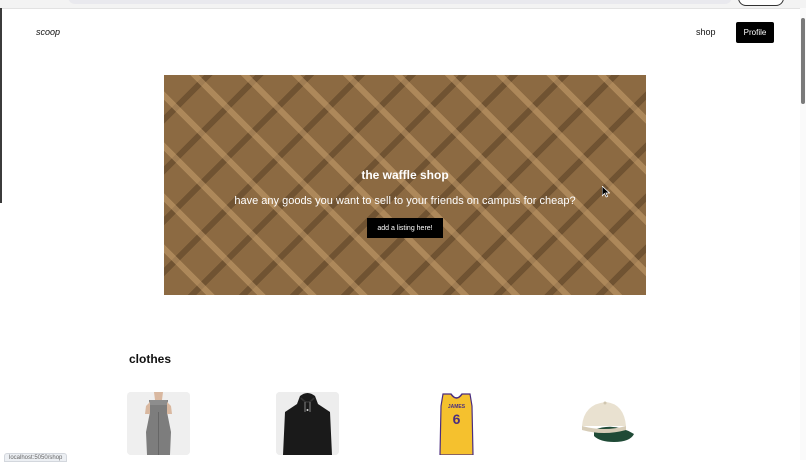  Describe the element at coordinates (405, 228) in the screenshot. I see `add-listing-button: add a listing here!` at that location.